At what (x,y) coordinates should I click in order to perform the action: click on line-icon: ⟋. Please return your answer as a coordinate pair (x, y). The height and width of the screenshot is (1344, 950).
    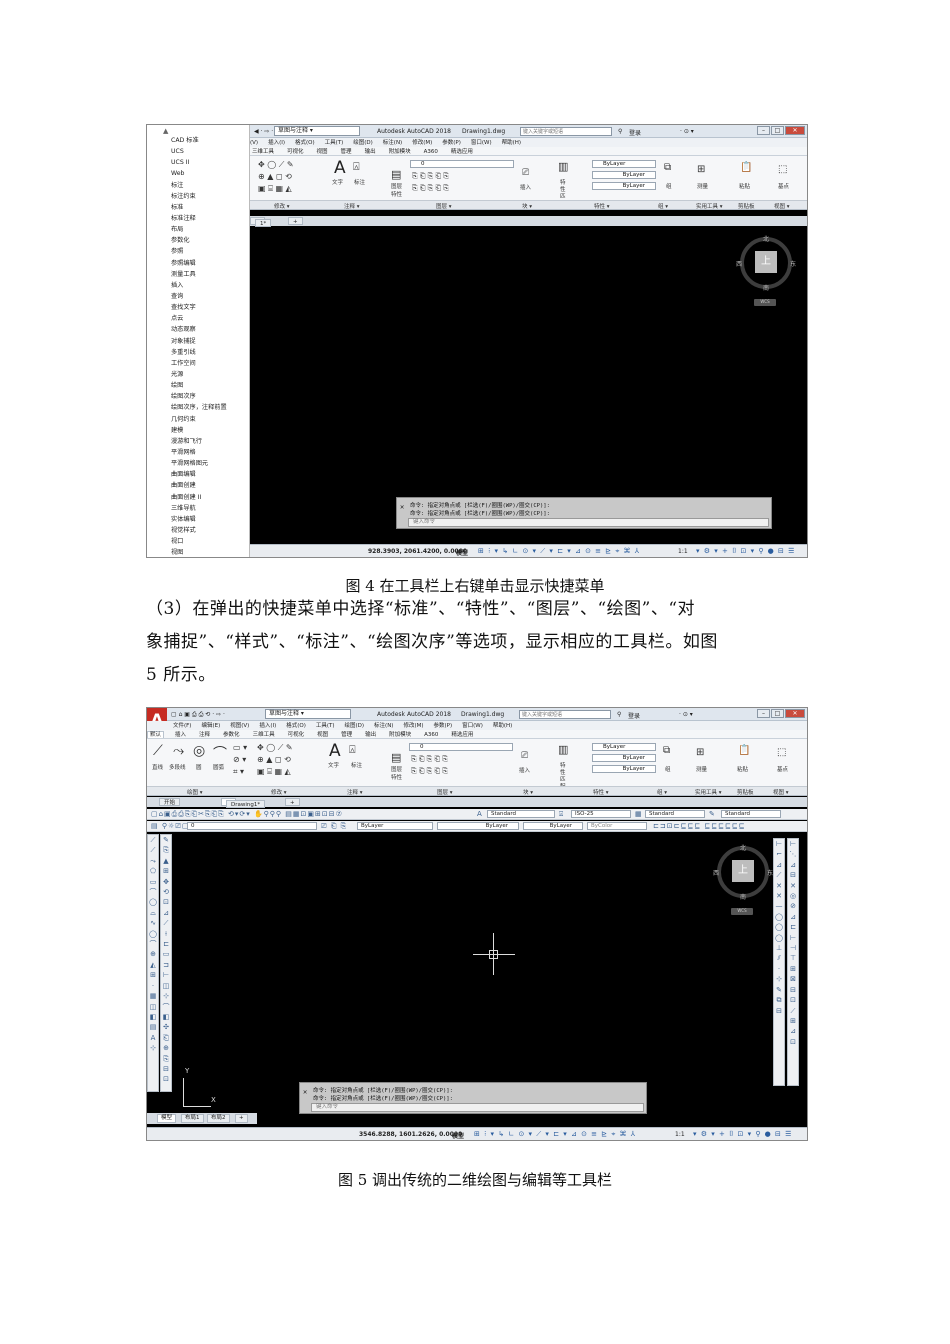
    Looking at the image, I should click on (158, 751).